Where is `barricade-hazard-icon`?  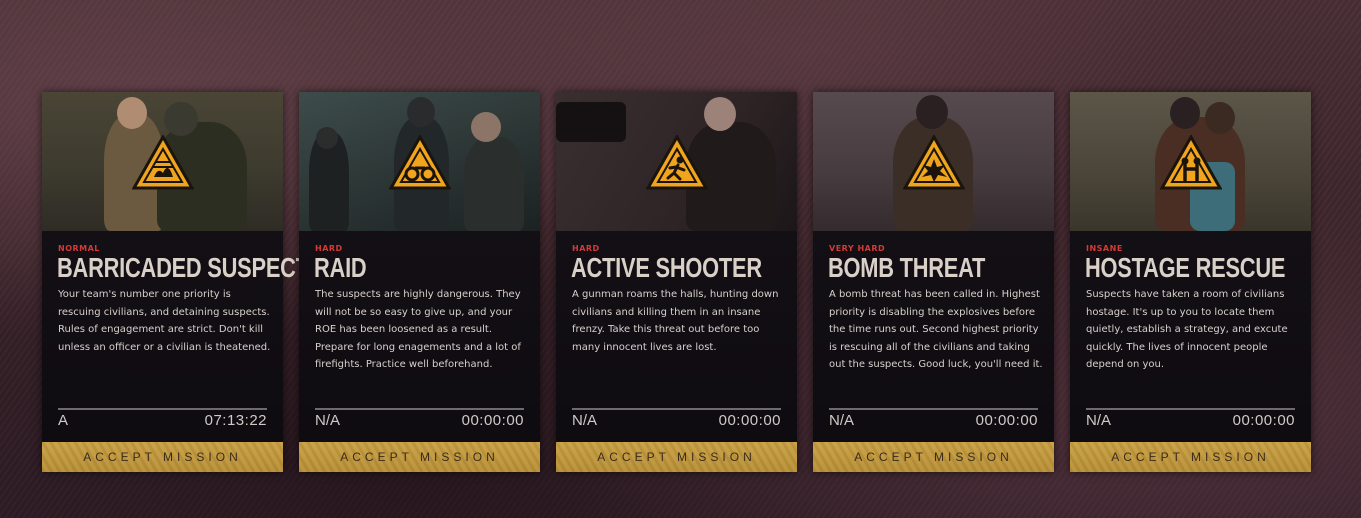 barricade-hazard-icon is located at coordinates (163, 162).